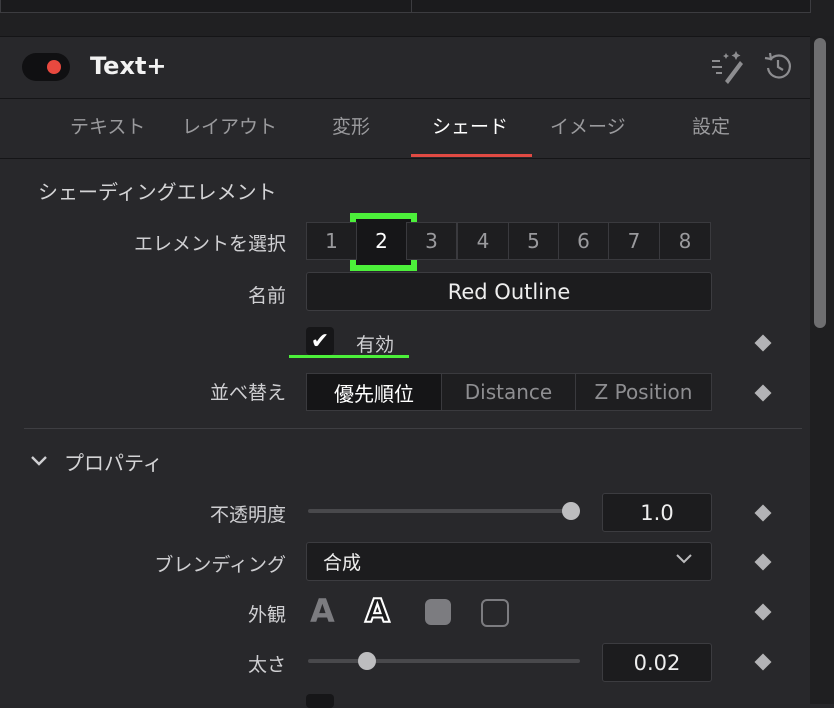 The width and height of the screenshot is (834, 708). I want to click on opacity-slider-track, so click(444, 511).